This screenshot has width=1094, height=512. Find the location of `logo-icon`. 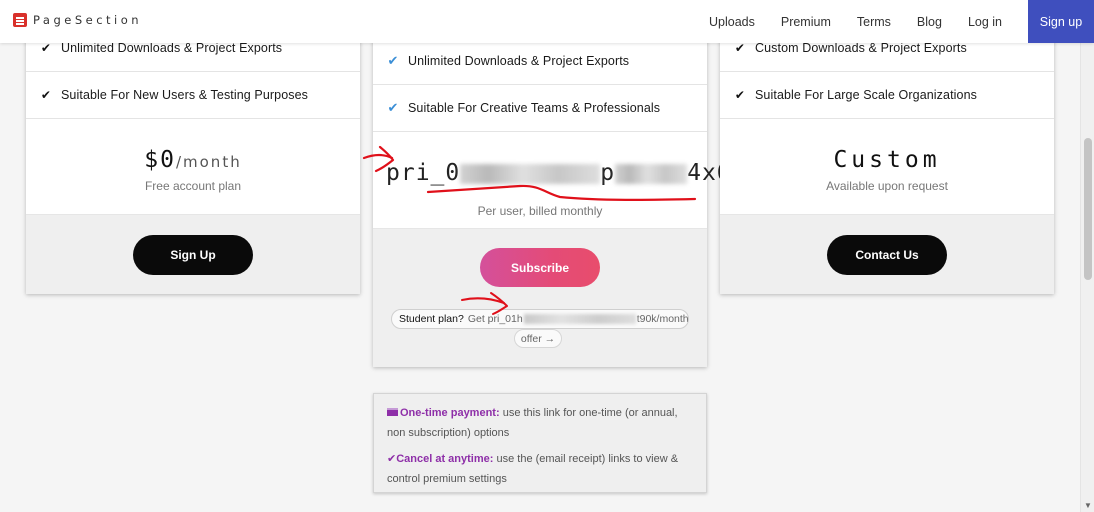

logo-icon is located at coordinates (20, 20).